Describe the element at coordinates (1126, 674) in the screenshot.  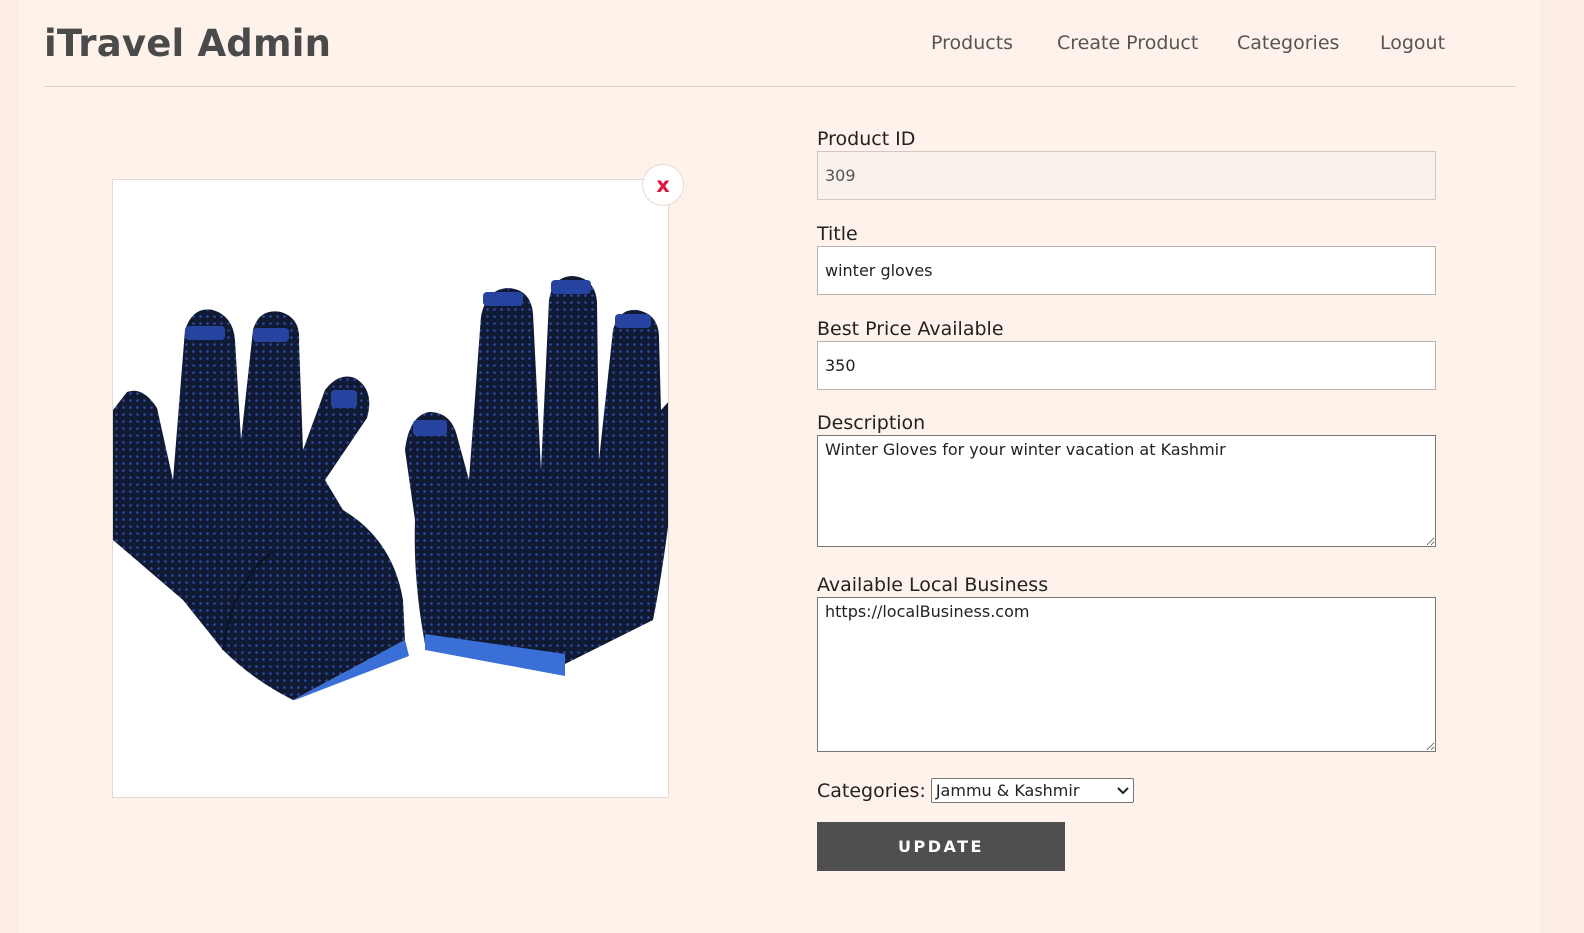
I see `local-business-field: https://localBusiness.com` at that location.